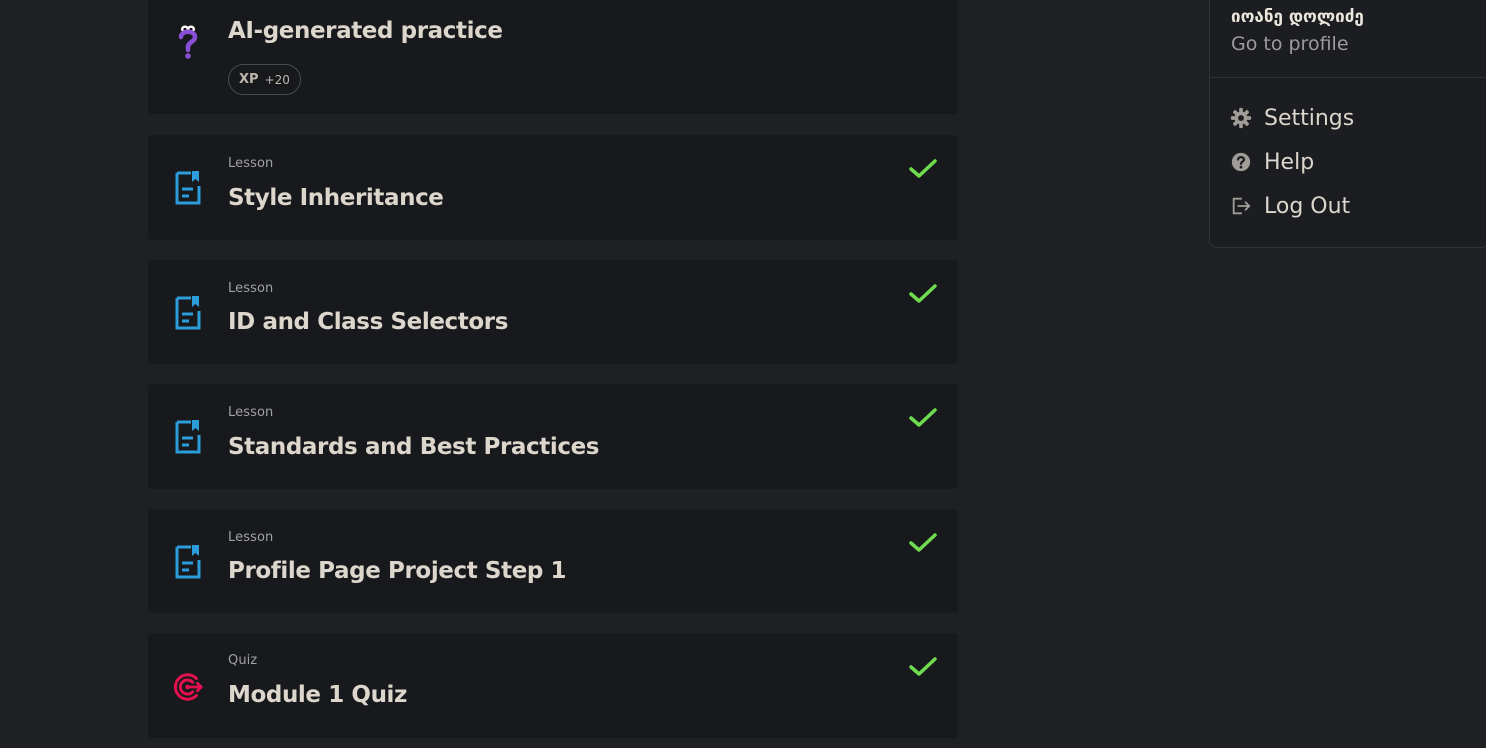  What do you see at coordinates (1348, 77) in the screenshot?
I see `menu-divider` at bounding box center [1348, 77].